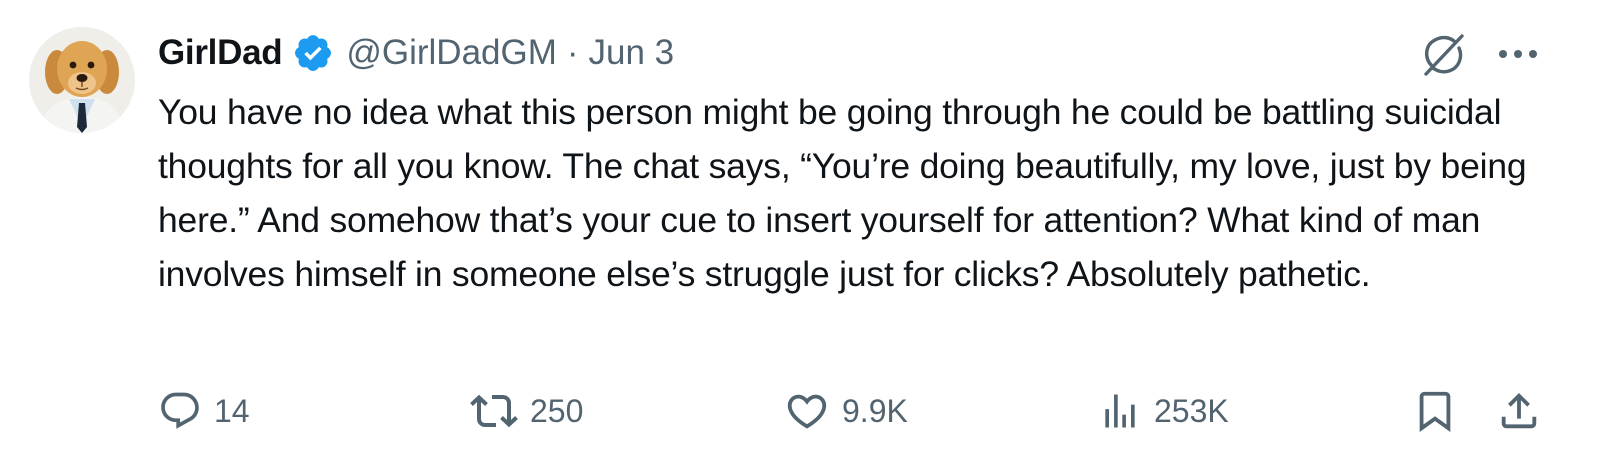 Image resolution: width=1600 pixels, height=470 pixels. Describe the element at coordinates (632, 53) in the screenshot. I see `tweet-date: Jun 3` at that location.